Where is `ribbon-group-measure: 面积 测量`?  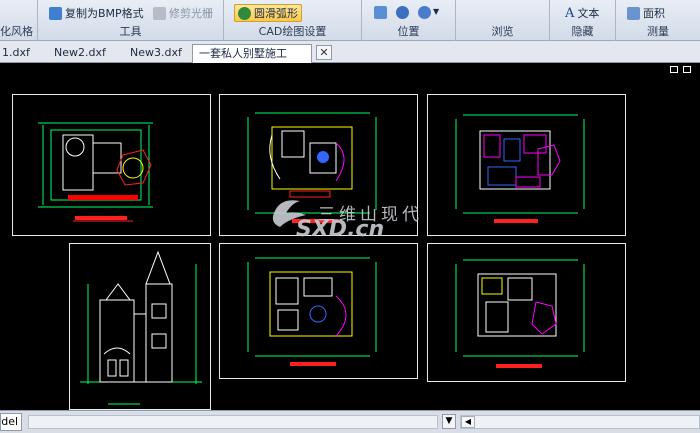
ribbon-group-measure: 面积 测量 is located at coordinates (658, 20).